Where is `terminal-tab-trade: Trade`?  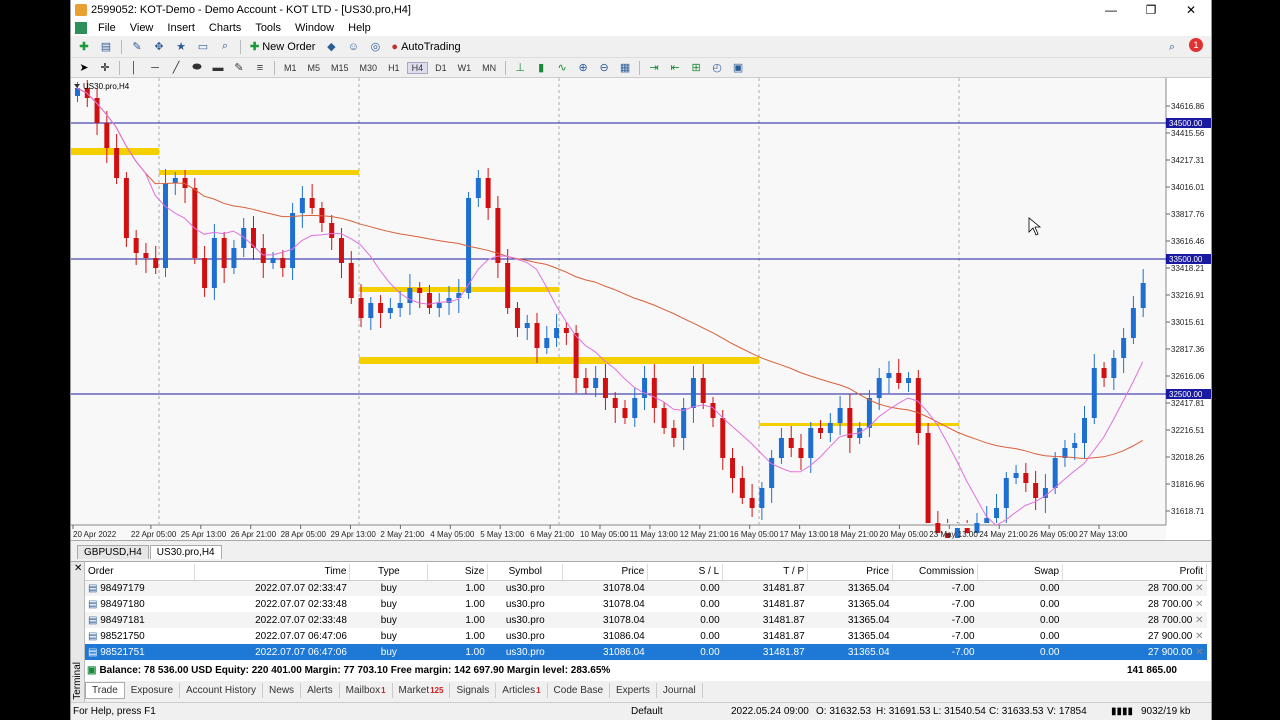 terminal-tab-trade: Trade is located at coordinates (105, 690).